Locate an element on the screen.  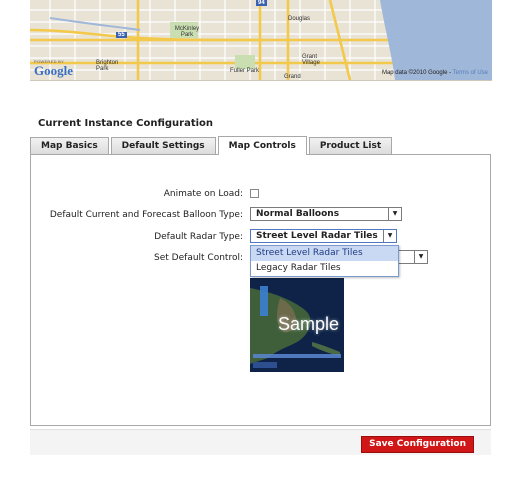
radar-map-preview-image: Sample is located at coordinates (297, 325).